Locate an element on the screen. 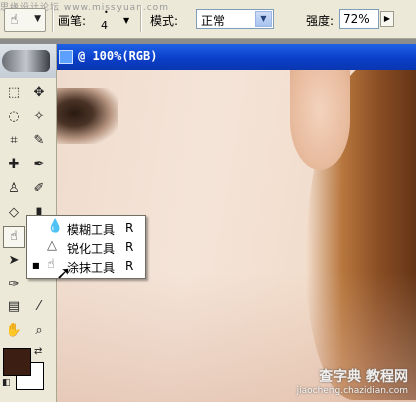 Image resolution: width=416 pixels, height=402 pixels. notes-tool-icon: ▤ is located at coordinates (14, 307).